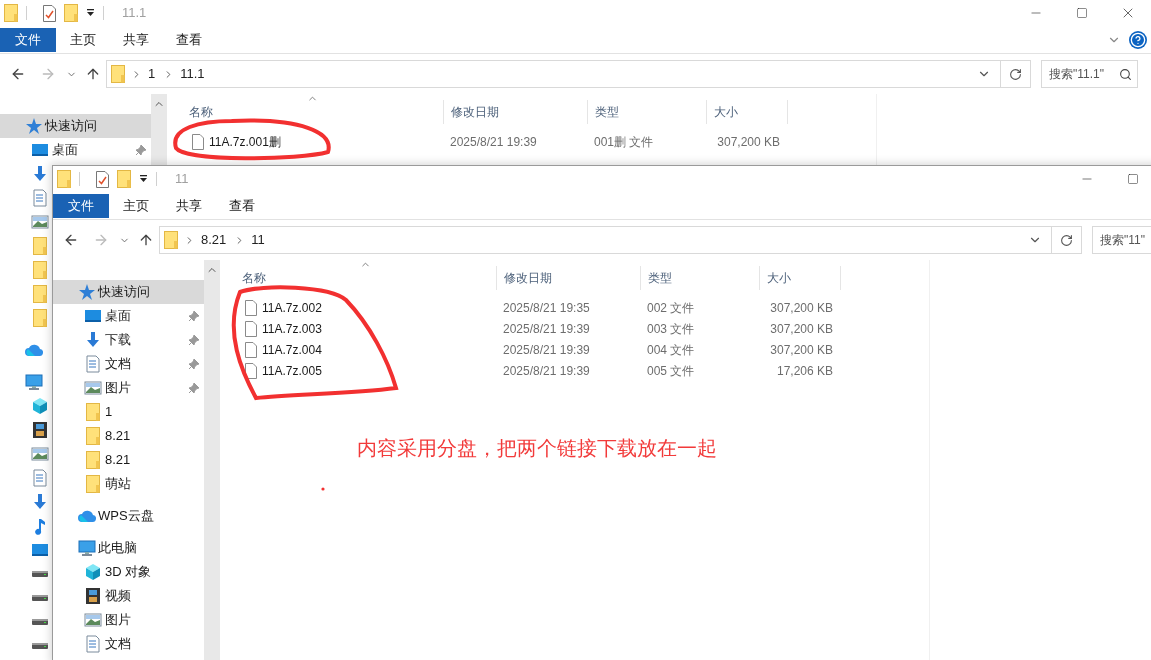 Image resolution: width=1151 pixels, height=660 pixels. I want to click on file-name: 11A.7z.003, so click(292, 328).